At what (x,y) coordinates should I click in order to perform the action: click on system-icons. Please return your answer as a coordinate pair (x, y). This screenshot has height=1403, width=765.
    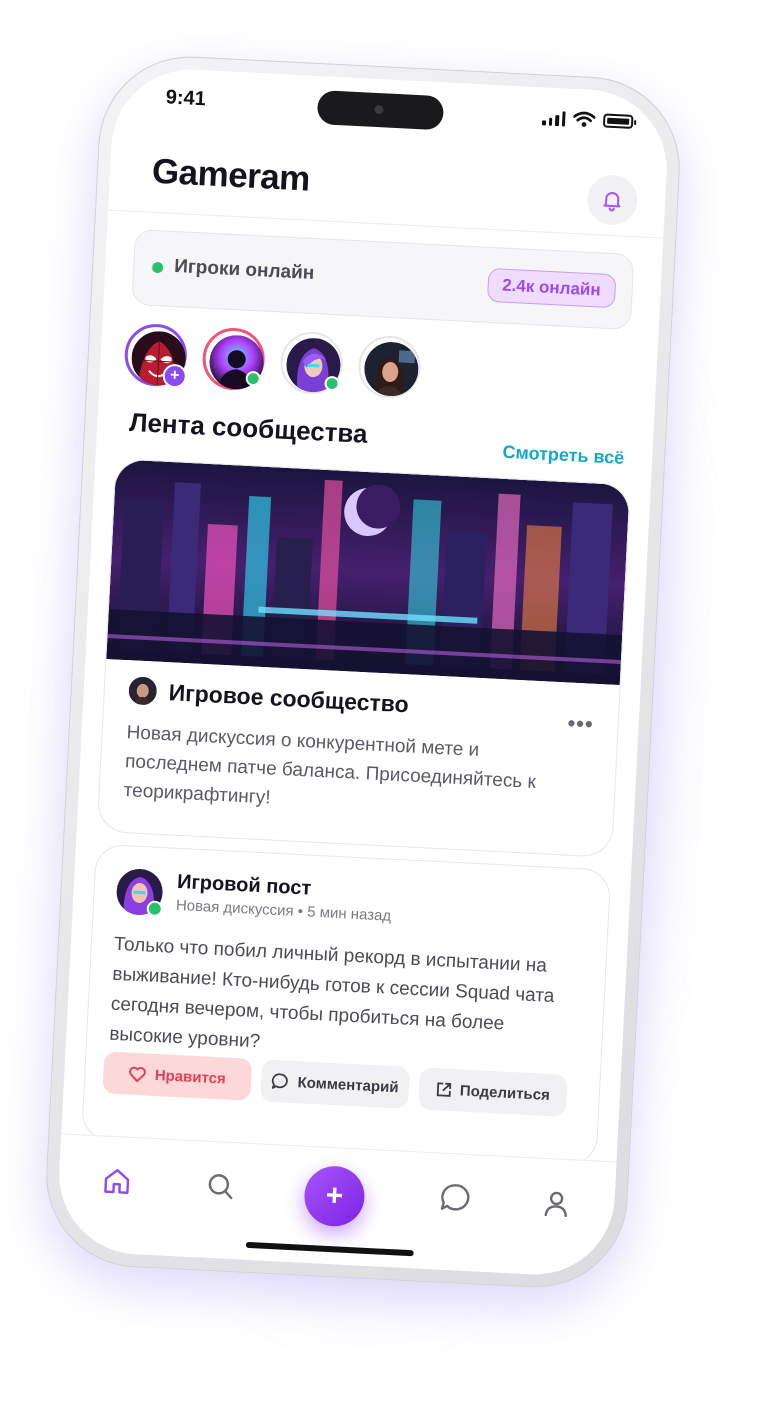
    Looking at the image, I should click on (587, 119).